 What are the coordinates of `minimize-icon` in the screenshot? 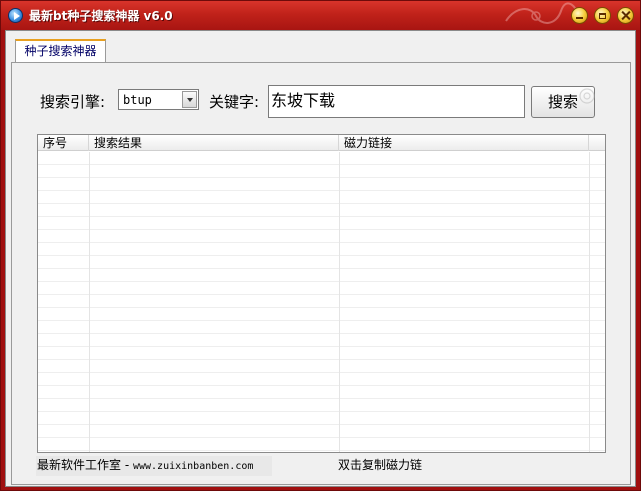 It's located at (579, 18).